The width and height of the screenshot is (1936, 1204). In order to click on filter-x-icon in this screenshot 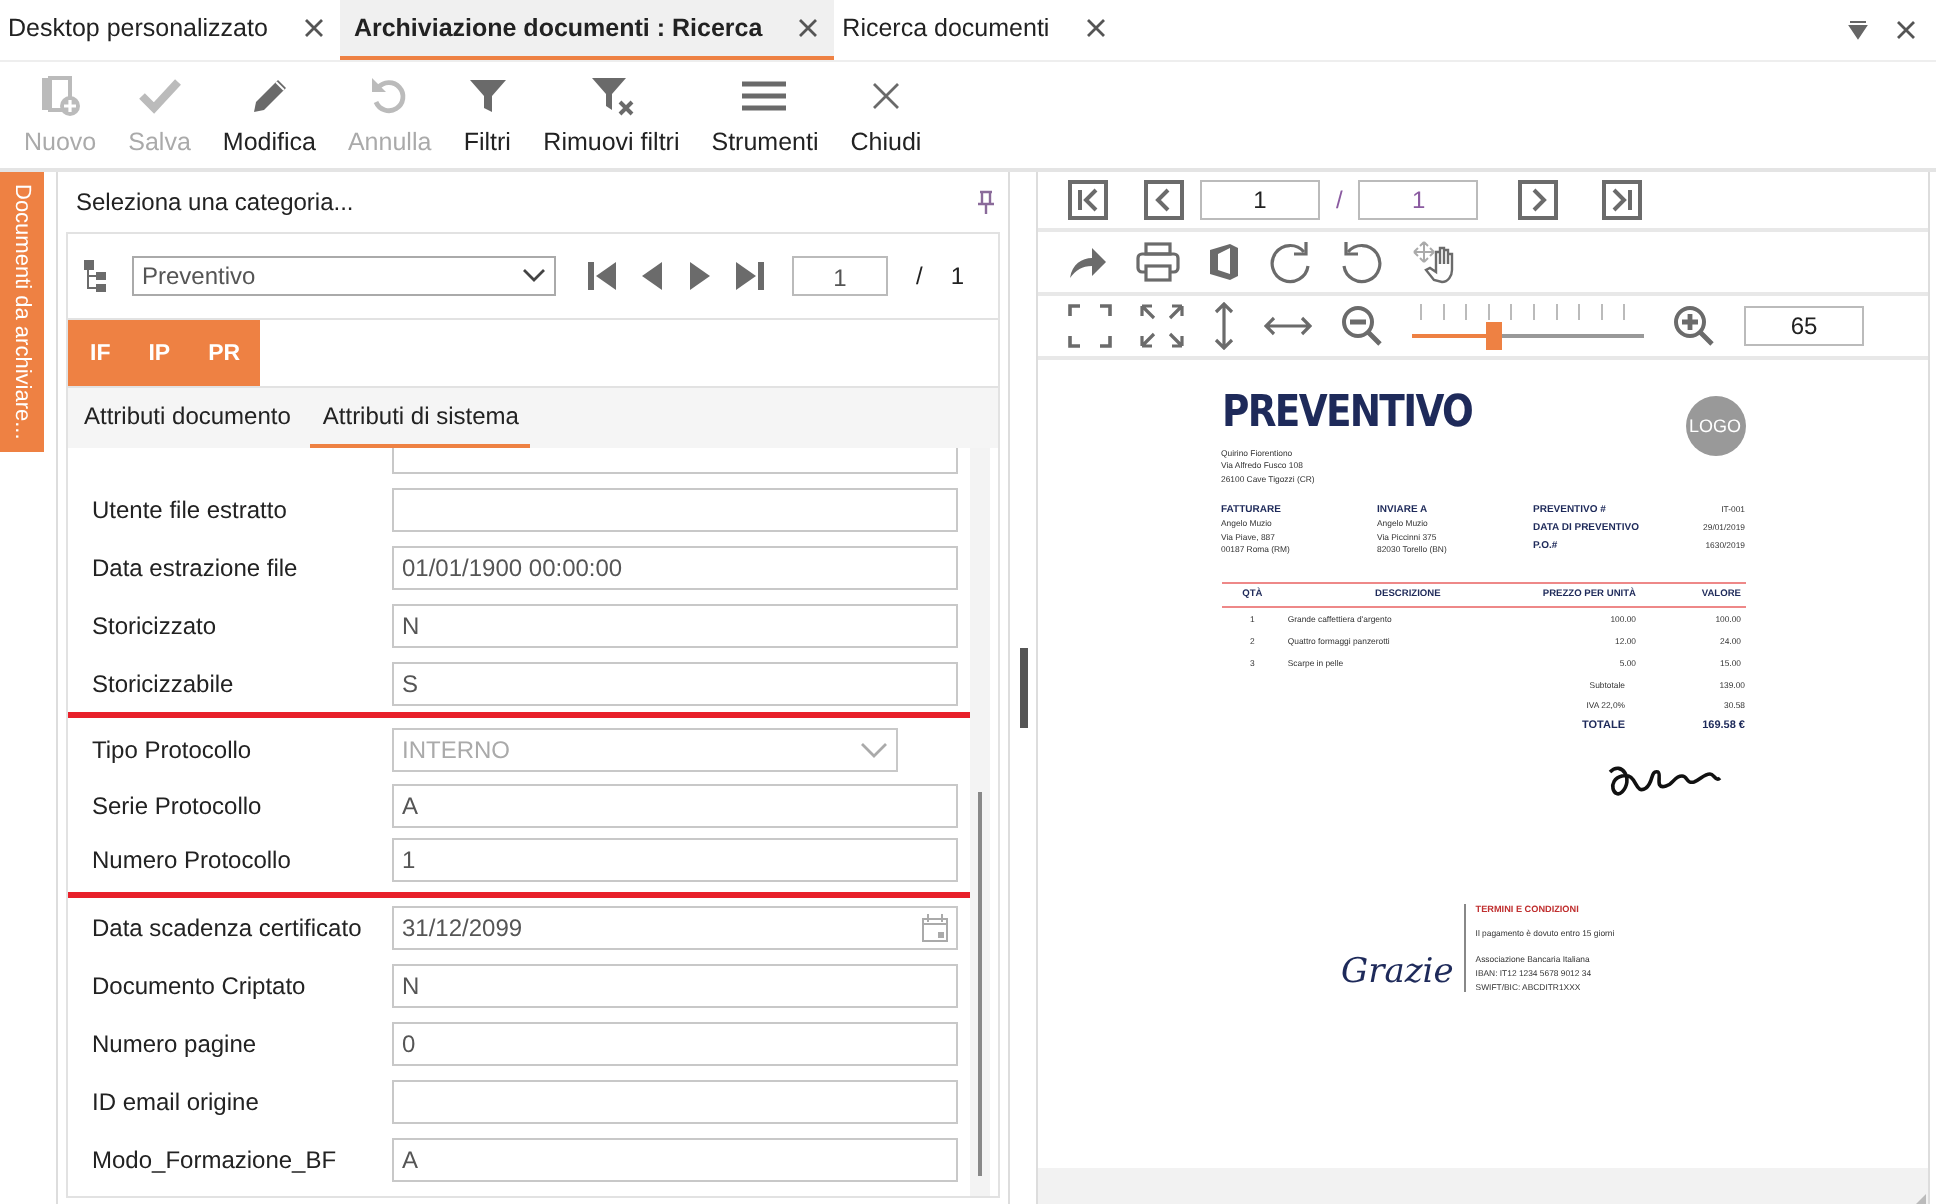, I will do `click(611, 96)`.